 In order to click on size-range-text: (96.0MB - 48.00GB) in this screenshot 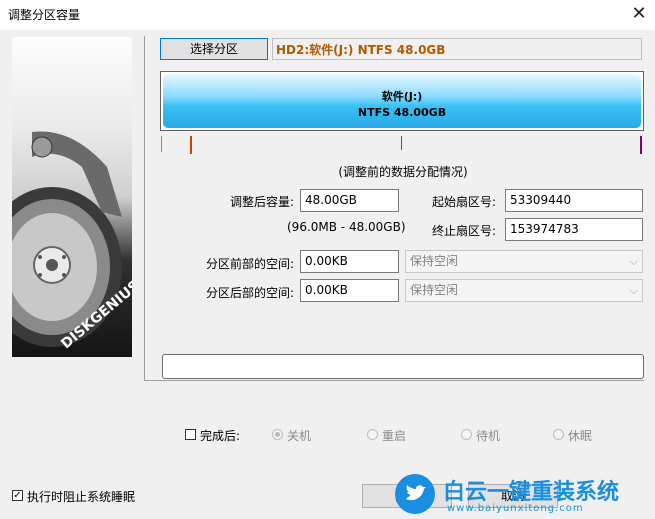, I will do `click(346, 227)`.